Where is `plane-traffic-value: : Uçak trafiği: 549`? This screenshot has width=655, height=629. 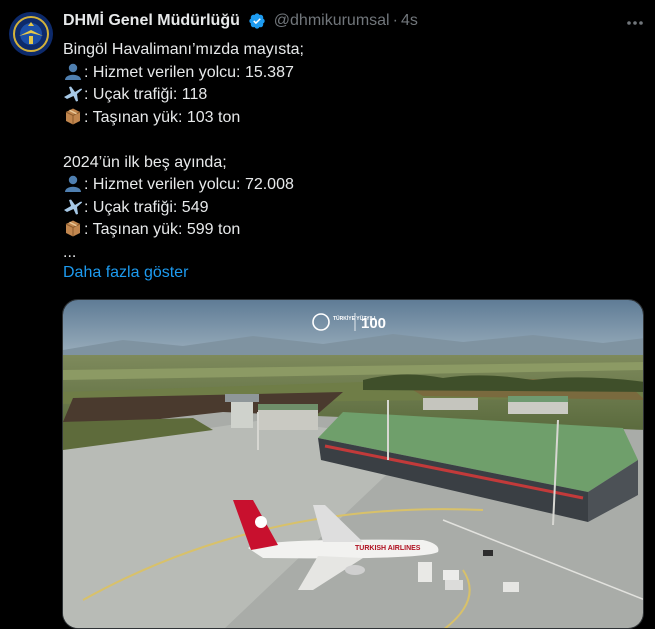
plane-traffic-value: : Uçak trafiği: 549 is located at coordinates (146, 207).